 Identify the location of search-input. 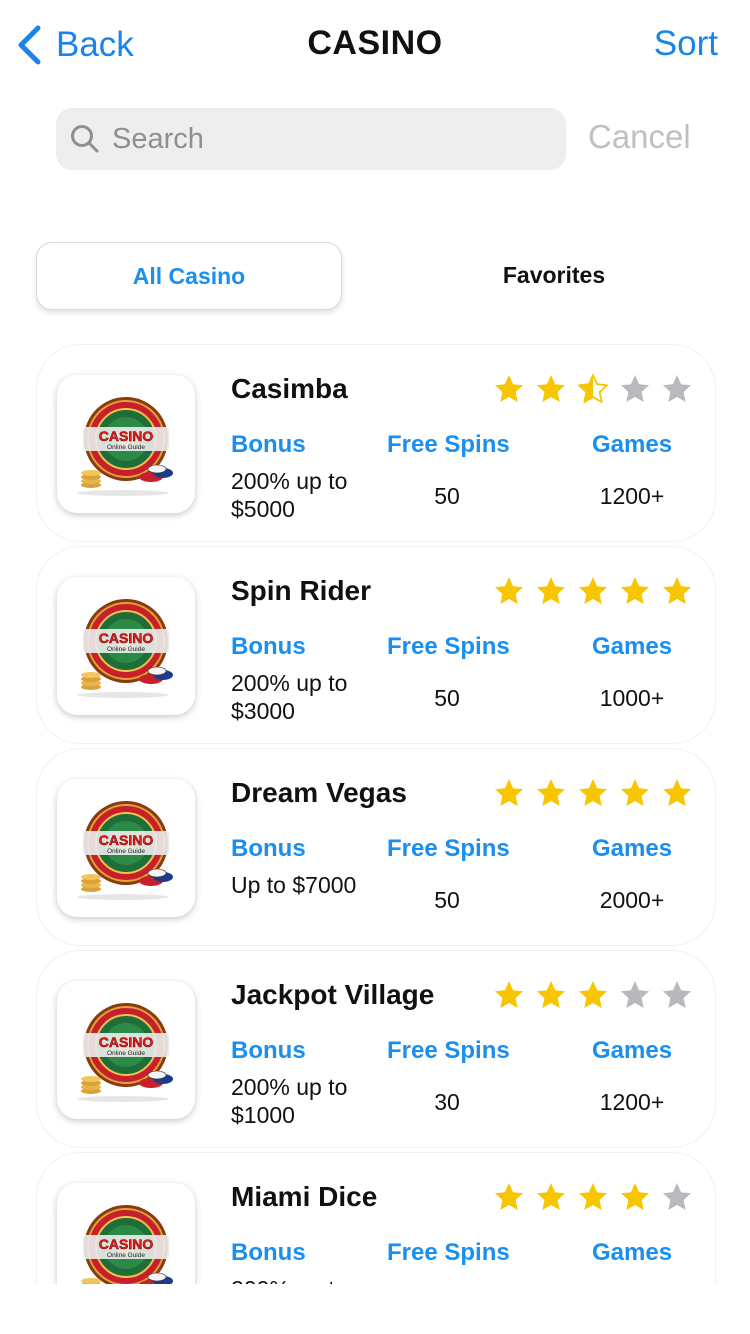
(312, 139).